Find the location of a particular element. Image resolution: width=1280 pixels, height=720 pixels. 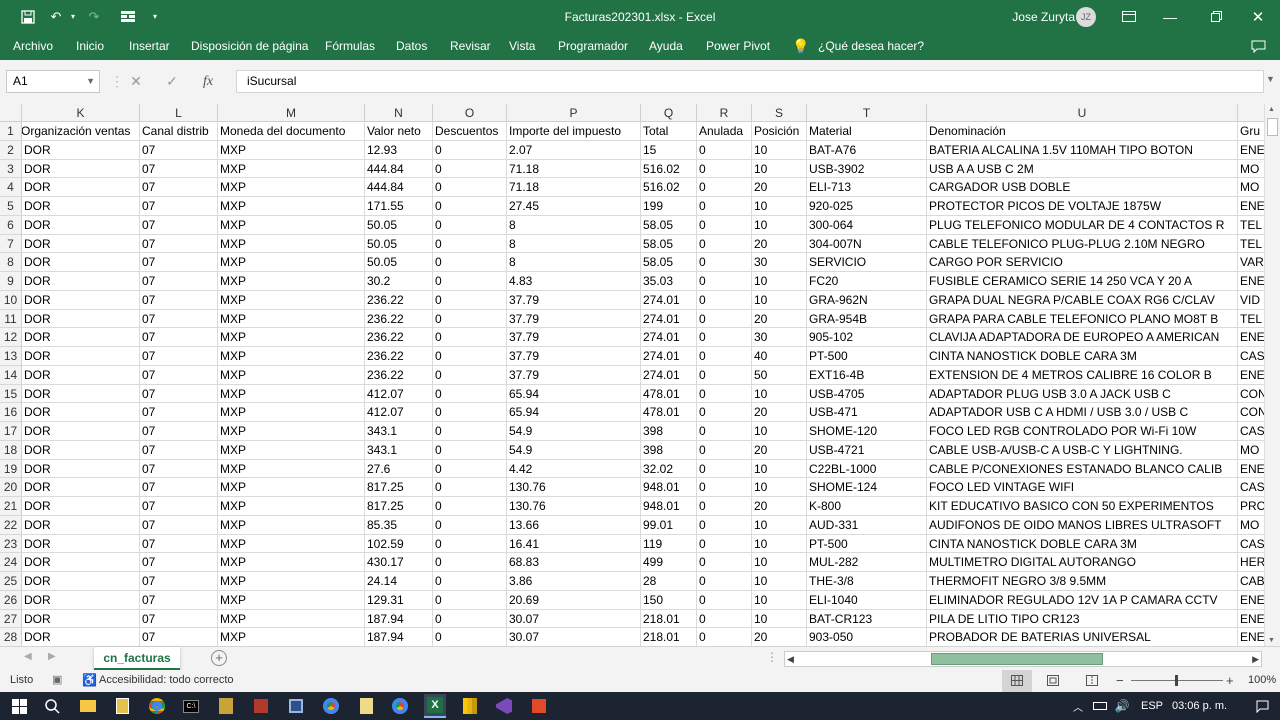

add-sheet-icon: + is located at coordinates (219, 658).